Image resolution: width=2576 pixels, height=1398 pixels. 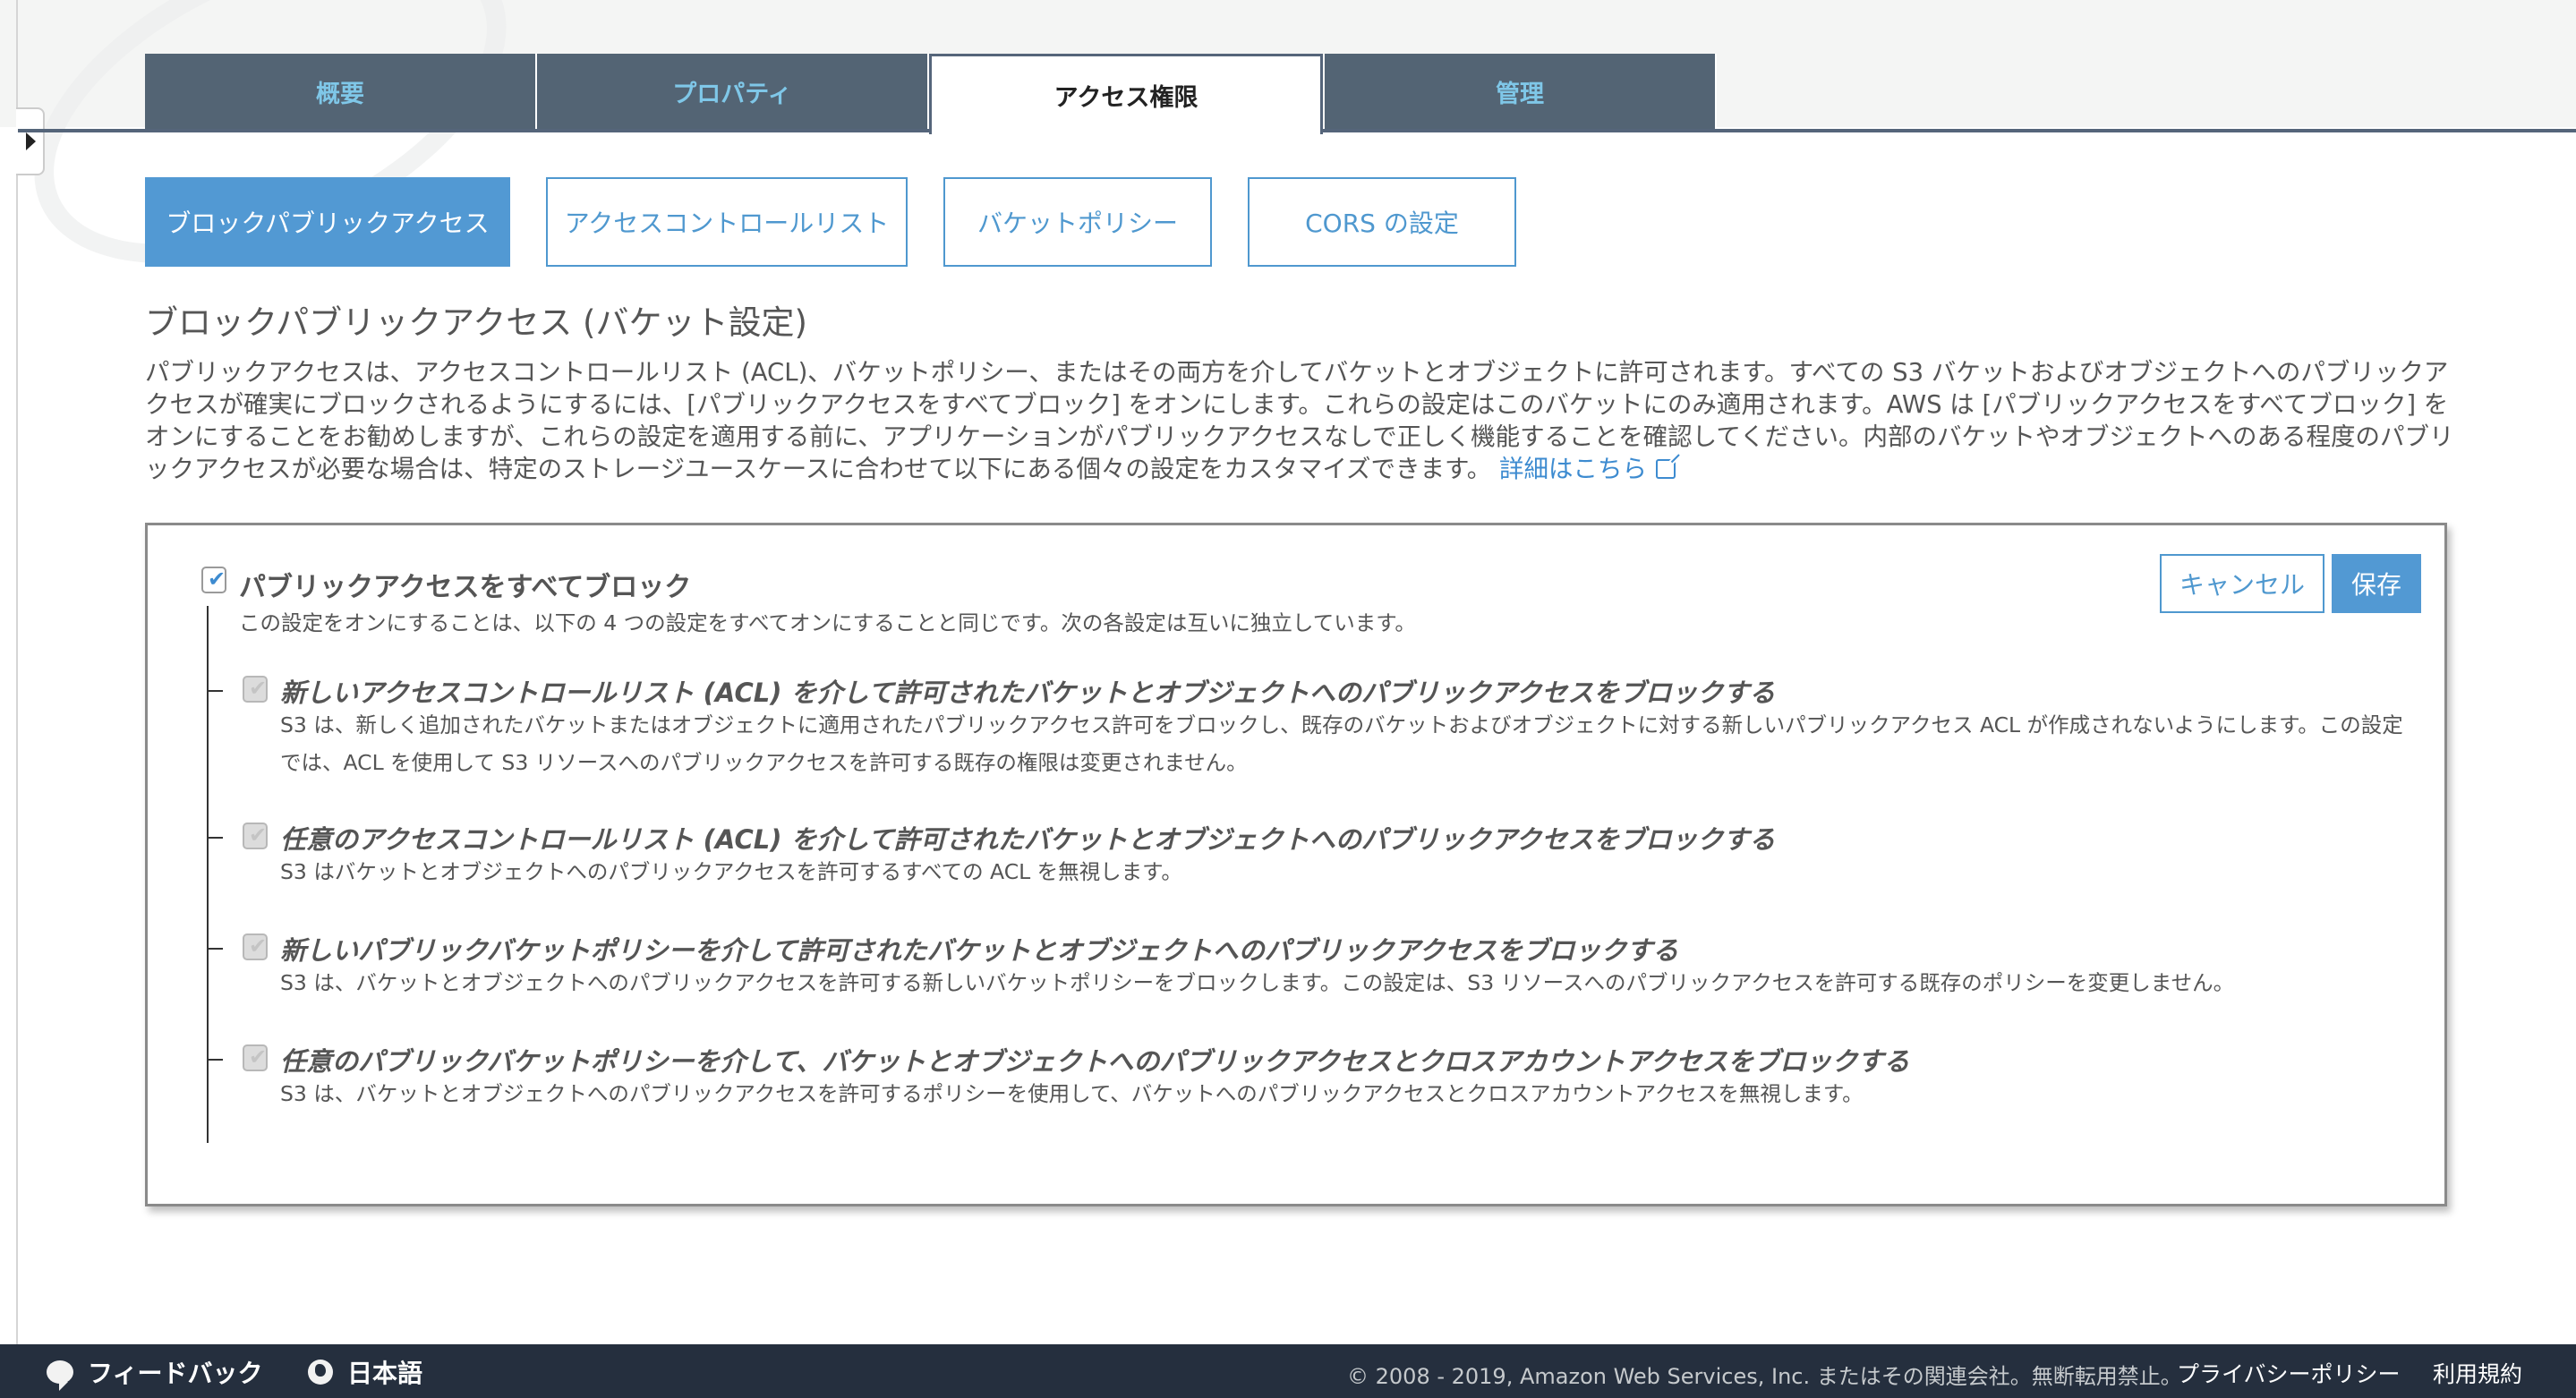 I want to click on block-new-acl-checkbox: ✔, so click(x=255, y=689).